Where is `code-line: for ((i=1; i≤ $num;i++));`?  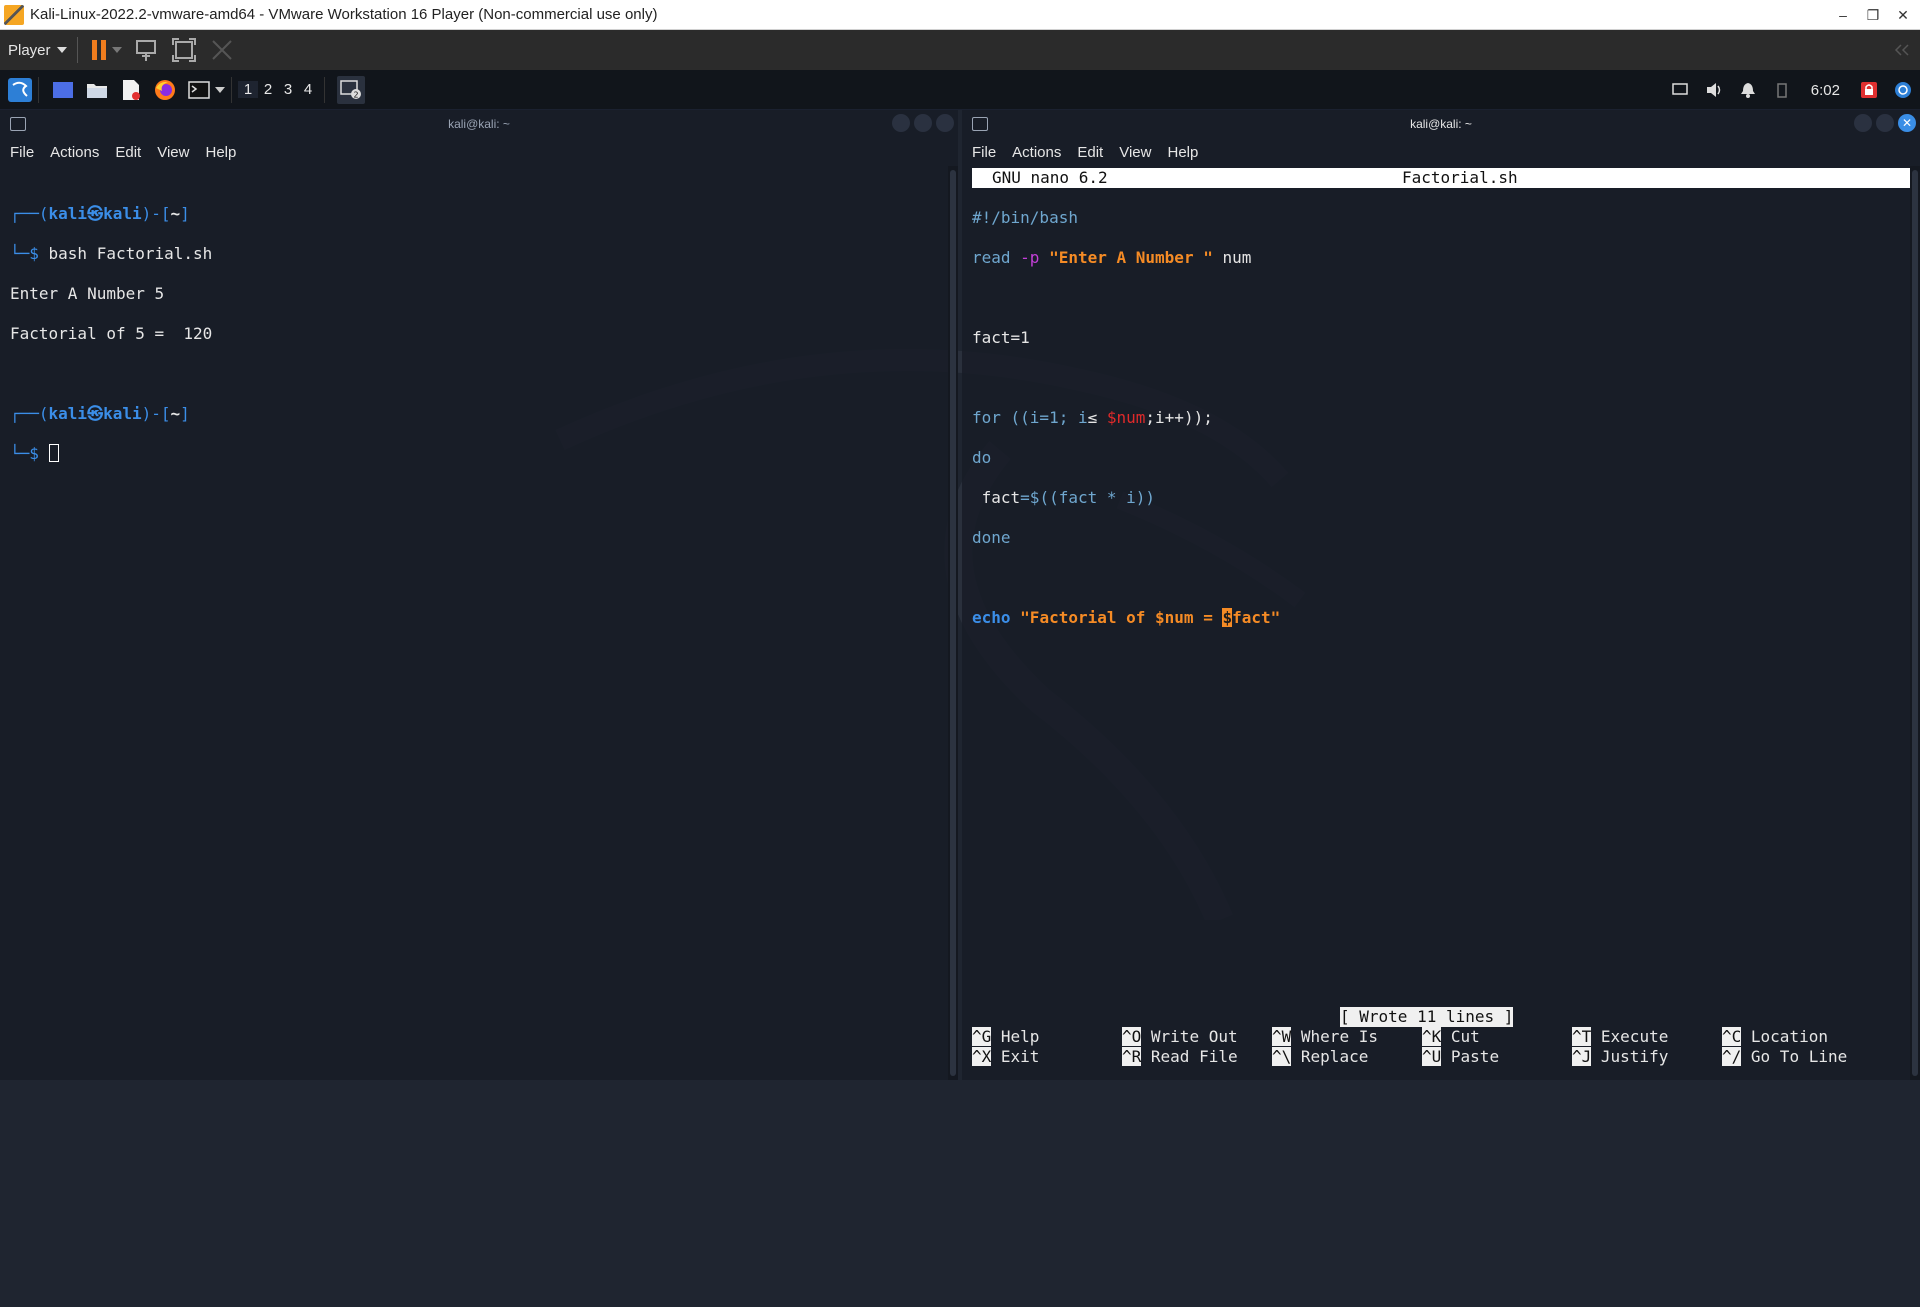
code-line: for ((i=1; i≤ $num;i++)); is located at coordinates (1092, 417).